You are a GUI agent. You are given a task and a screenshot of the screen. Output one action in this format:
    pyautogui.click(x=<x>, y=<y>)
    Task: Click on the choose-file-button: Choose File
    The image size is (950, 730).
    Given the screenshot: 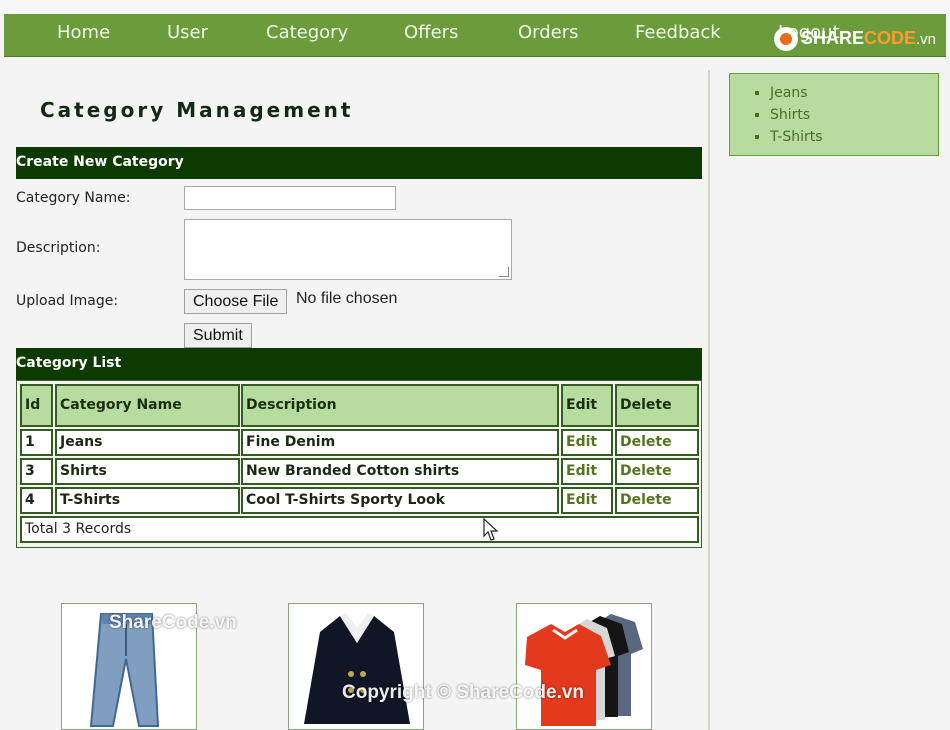 What is the action you would take?
    pyautogui.click(x=236, y=301)
    